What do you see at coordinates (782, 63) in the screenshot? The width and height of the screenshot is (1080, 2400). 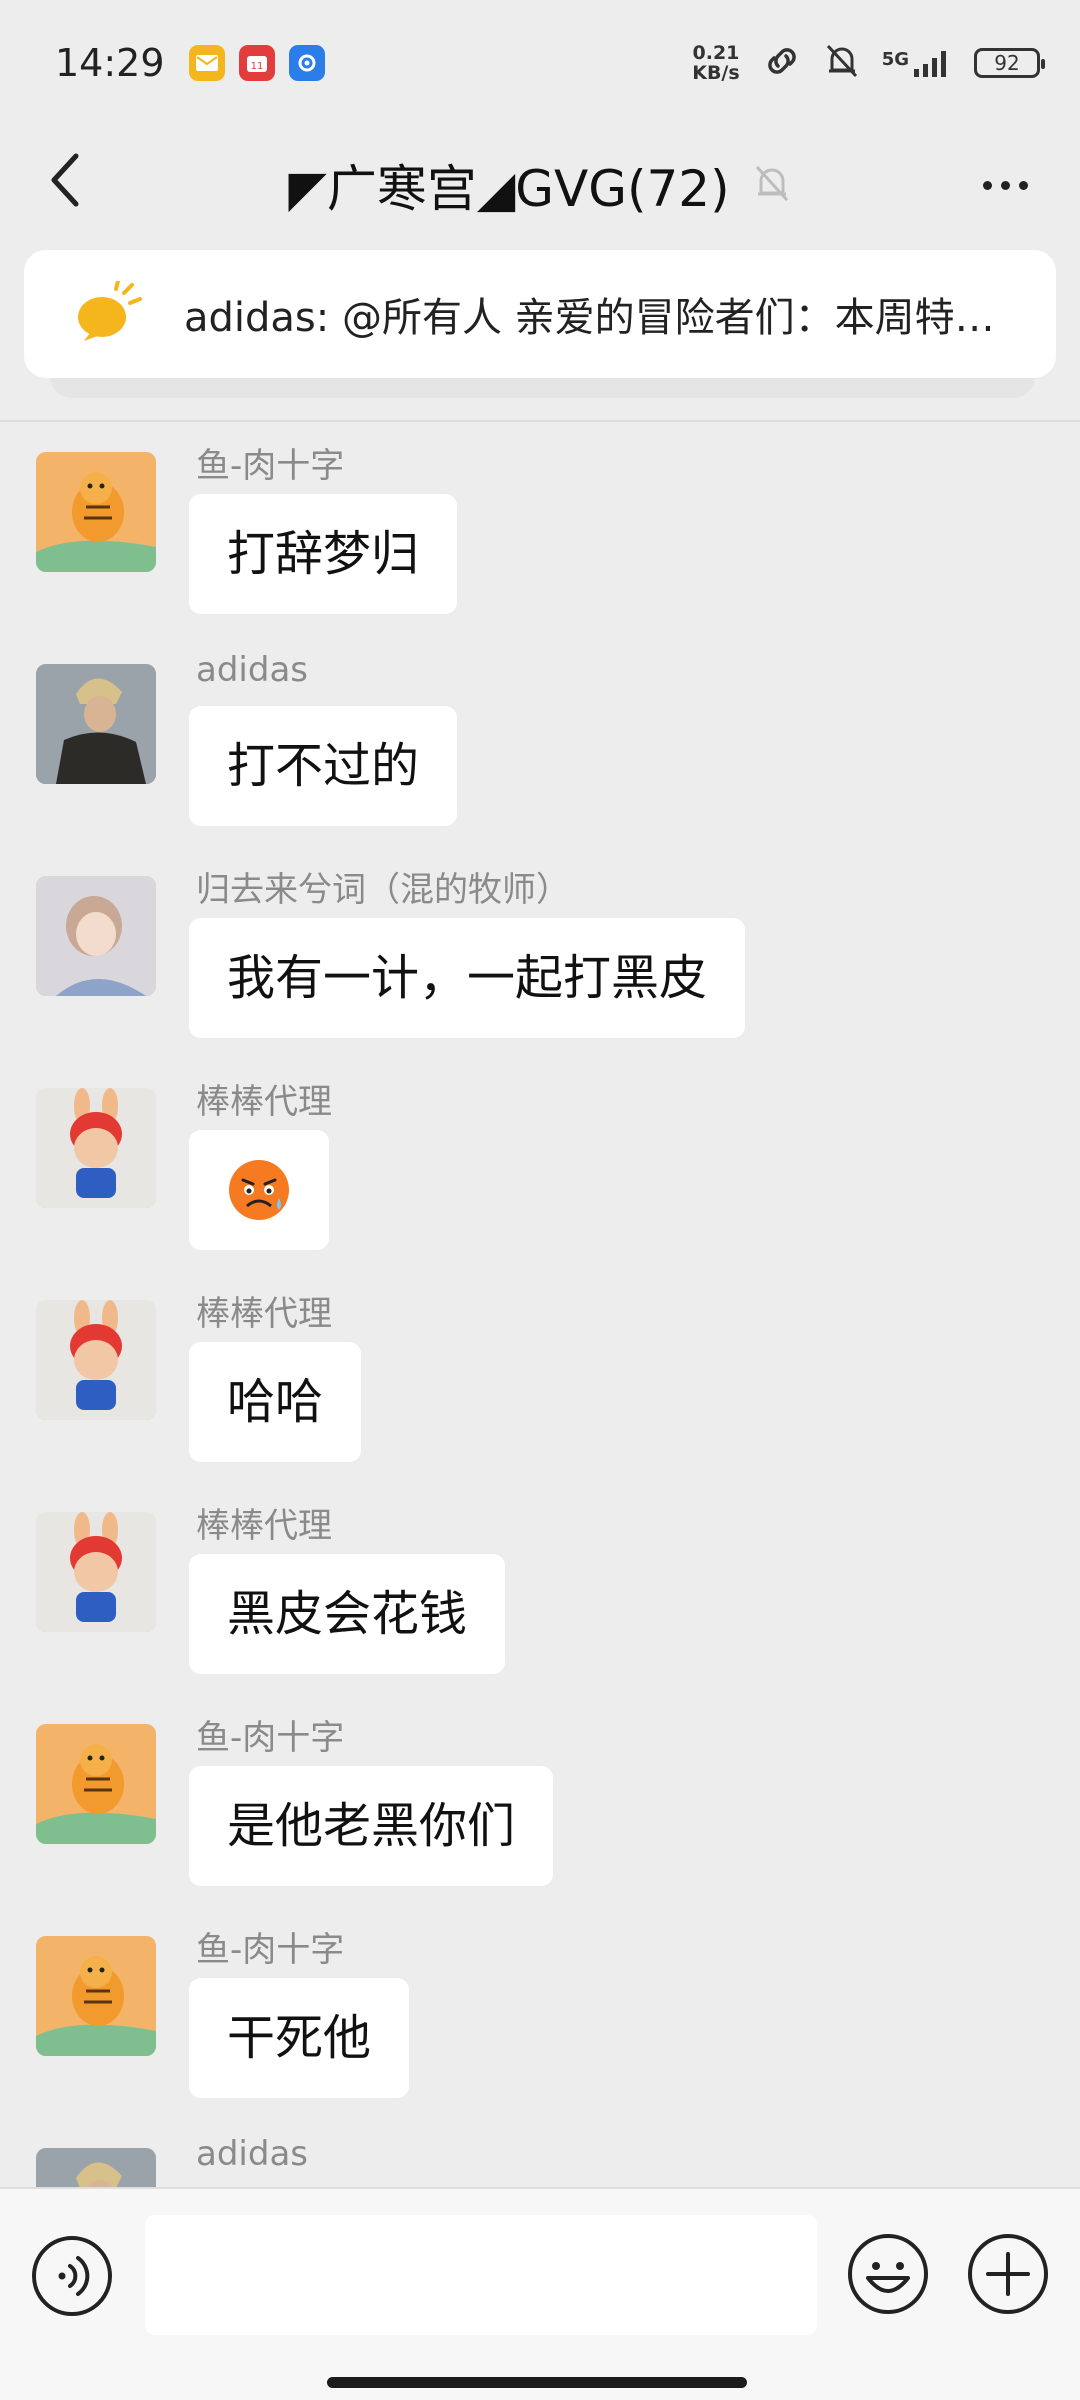 I see `hotspot-link-icon` at bounding box center [782, 63].